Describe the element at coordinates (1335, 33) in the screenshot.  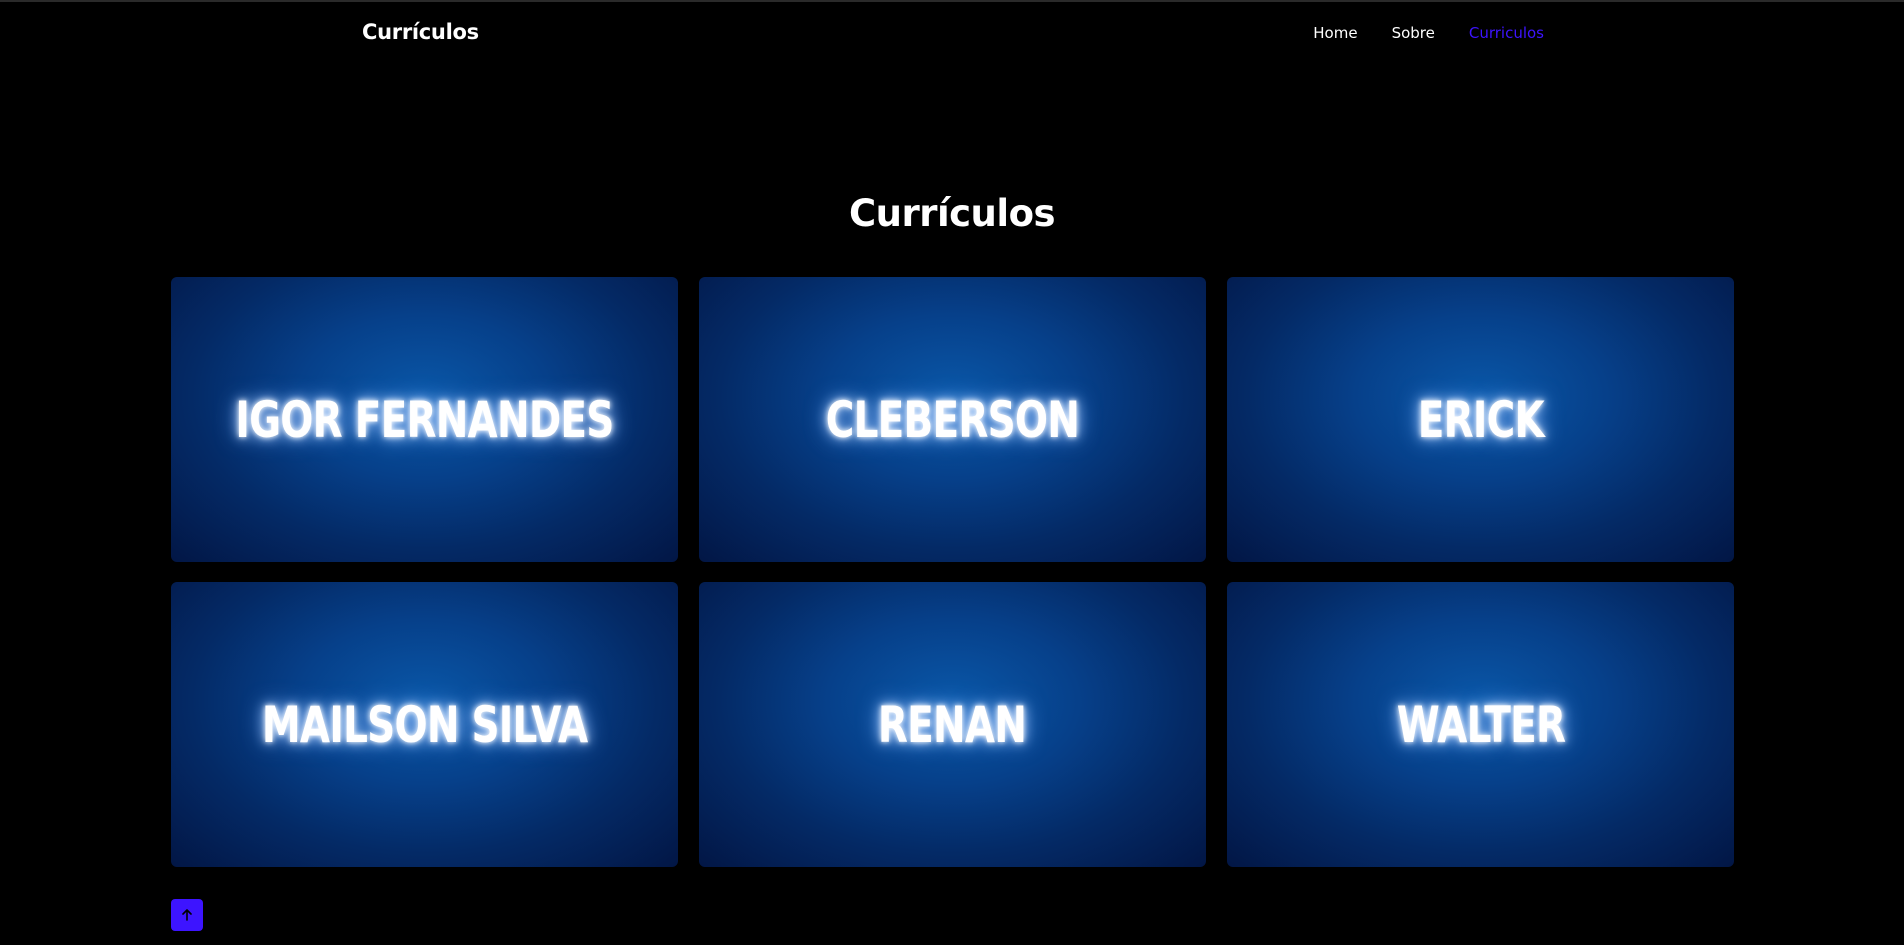
I see `nav-link-home: Home` at that location.